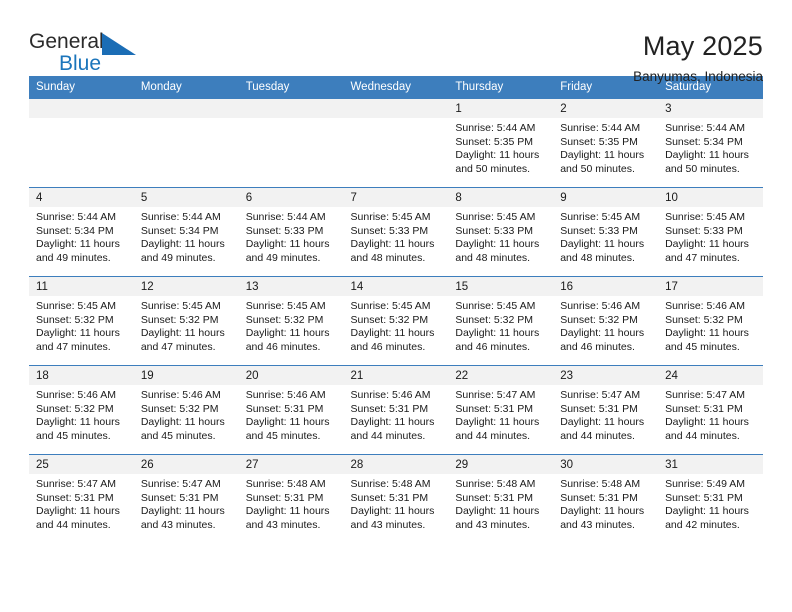  Describe the element at coordinates (494, 141) in the screenshot. I see `day-sunset-text: Sunset: 5:35 PM` at that location.